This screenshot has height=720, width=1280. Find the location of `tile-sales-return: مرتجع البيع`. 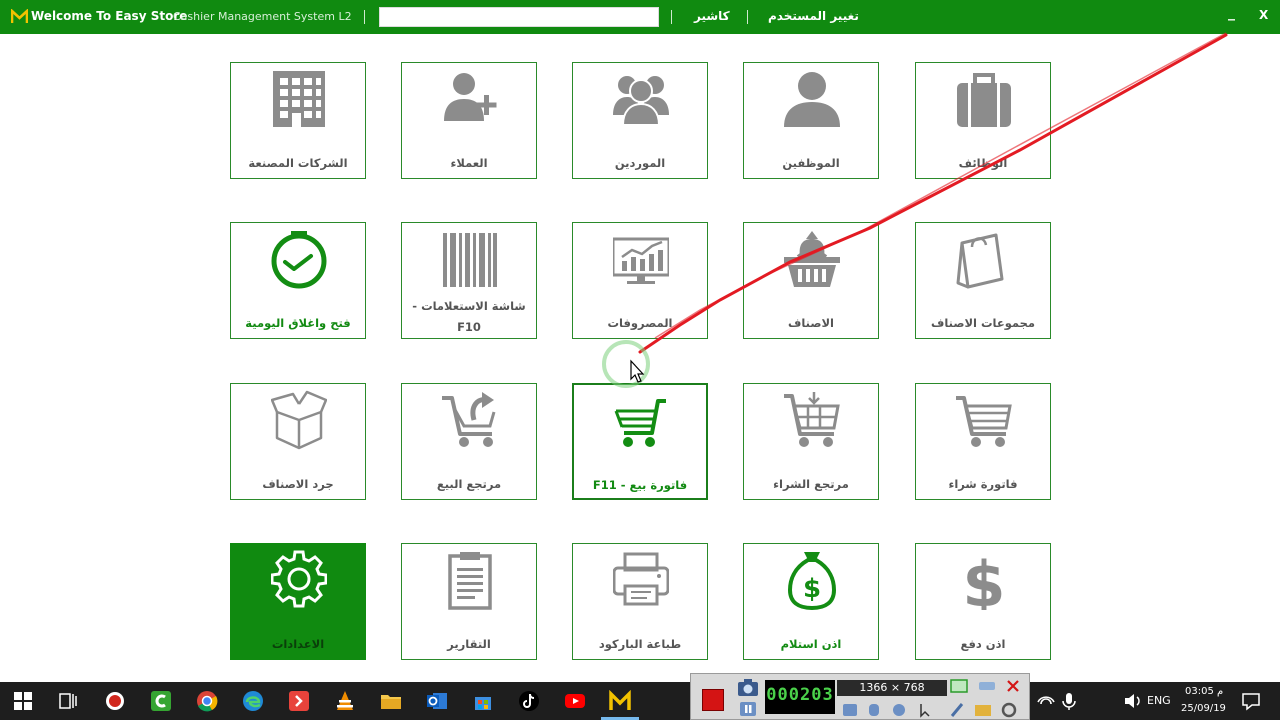

tile-sales-return: مرتجع البيع is located at coordinates (469, 441).